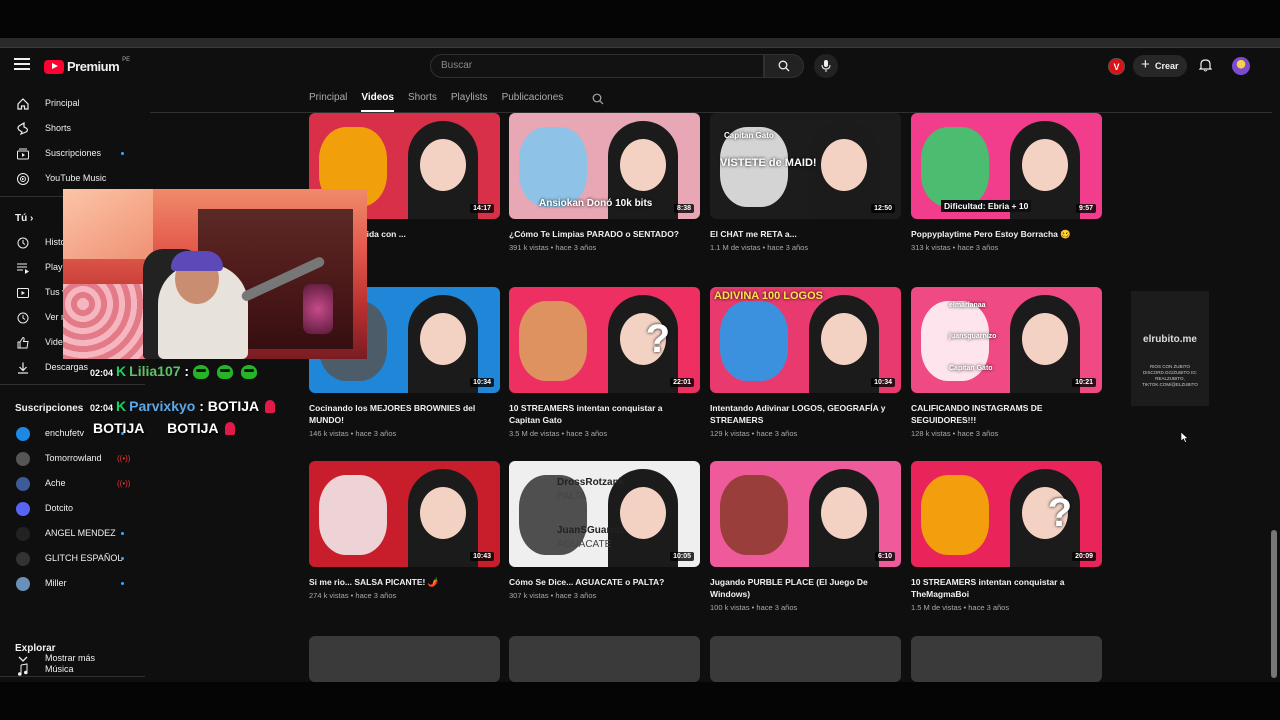  I want to click on you-heading: Tú ›, so click(24, 218).